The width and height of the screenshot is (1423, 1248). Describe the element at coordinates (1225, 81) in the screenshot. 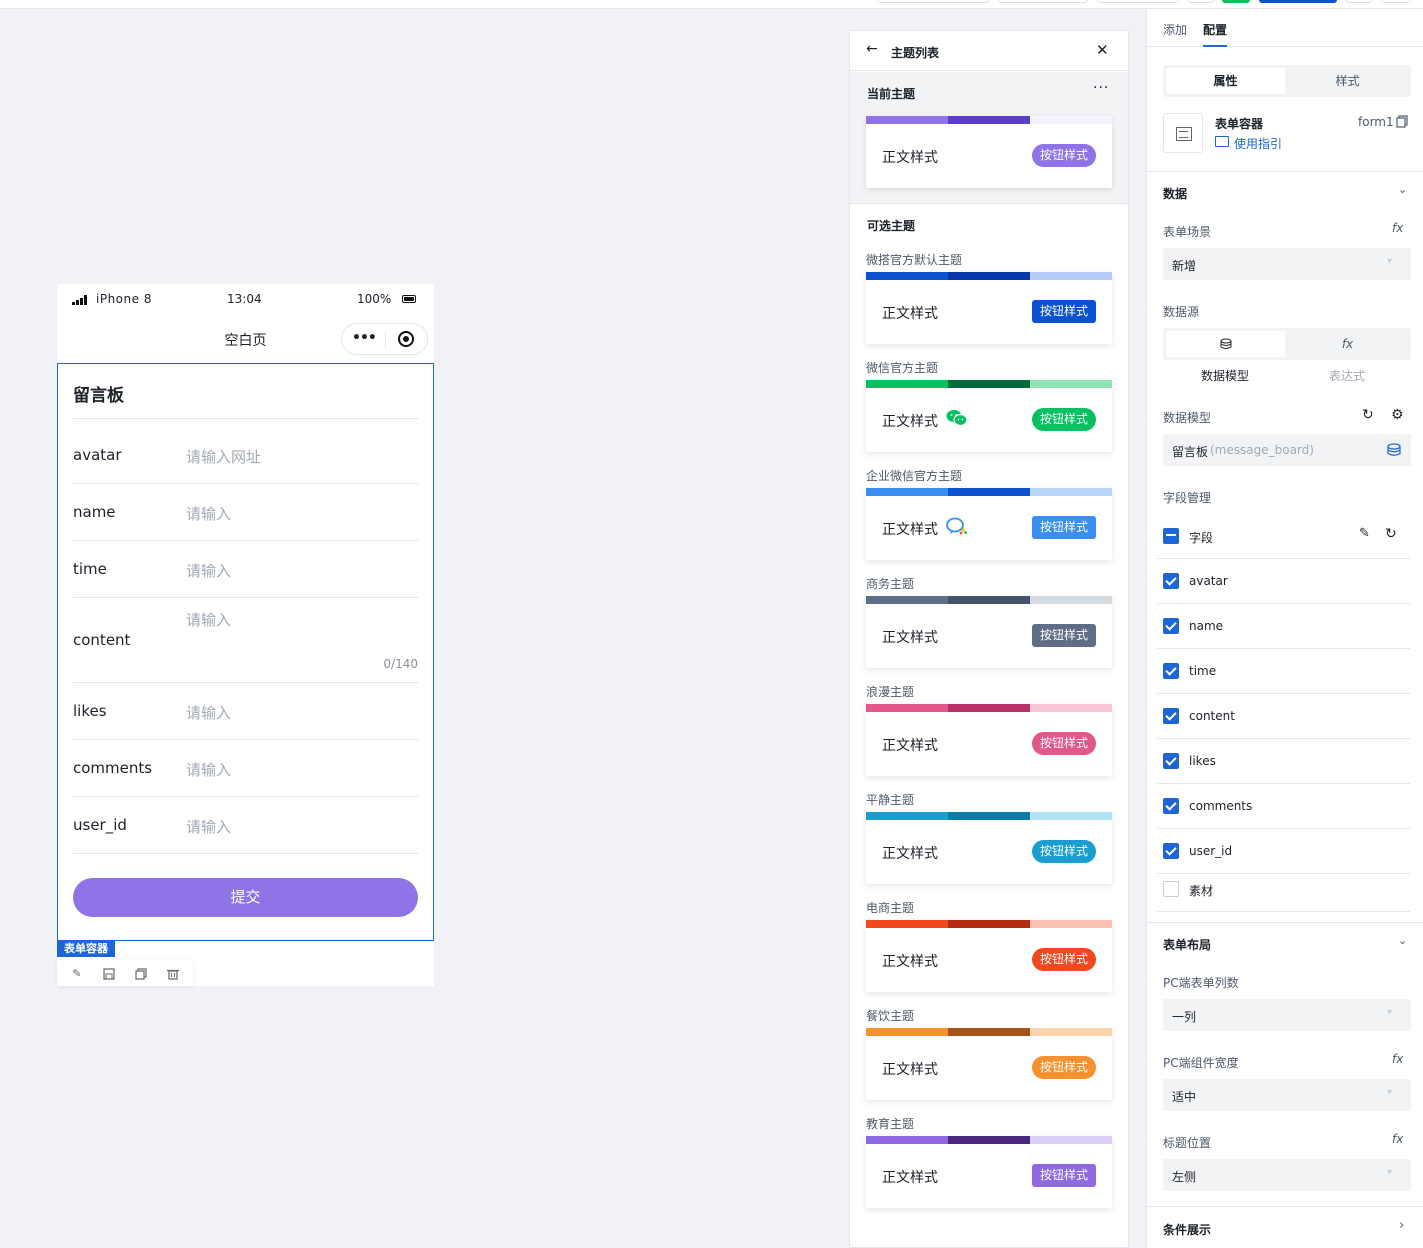

I see `segment-properties: 属性` at that location.